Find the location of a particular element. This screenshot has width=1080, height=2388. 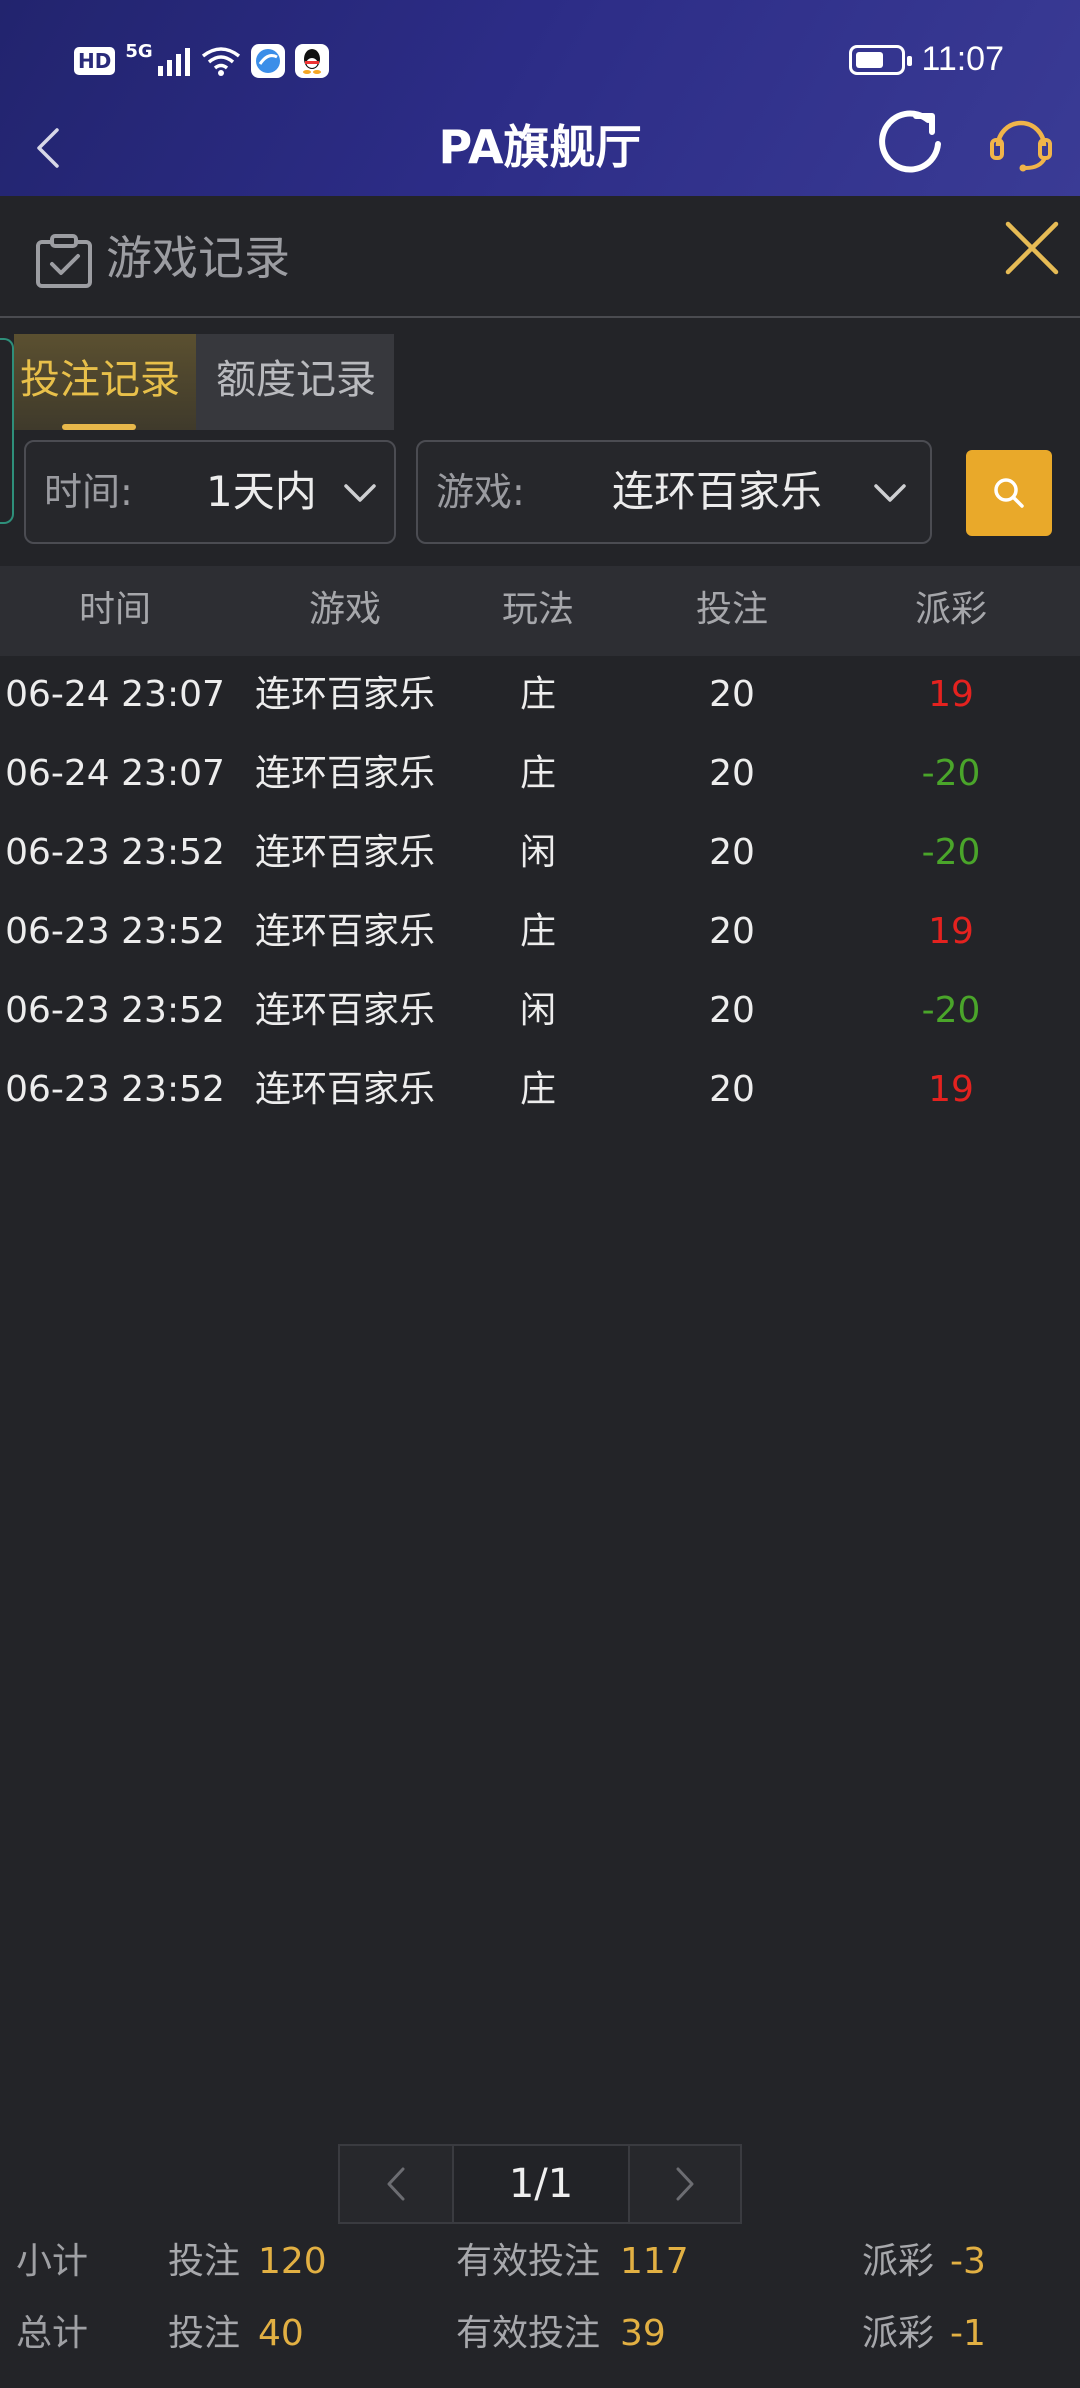

subtotal-bet-label: 投注 is located at coordinates (204, 2261).